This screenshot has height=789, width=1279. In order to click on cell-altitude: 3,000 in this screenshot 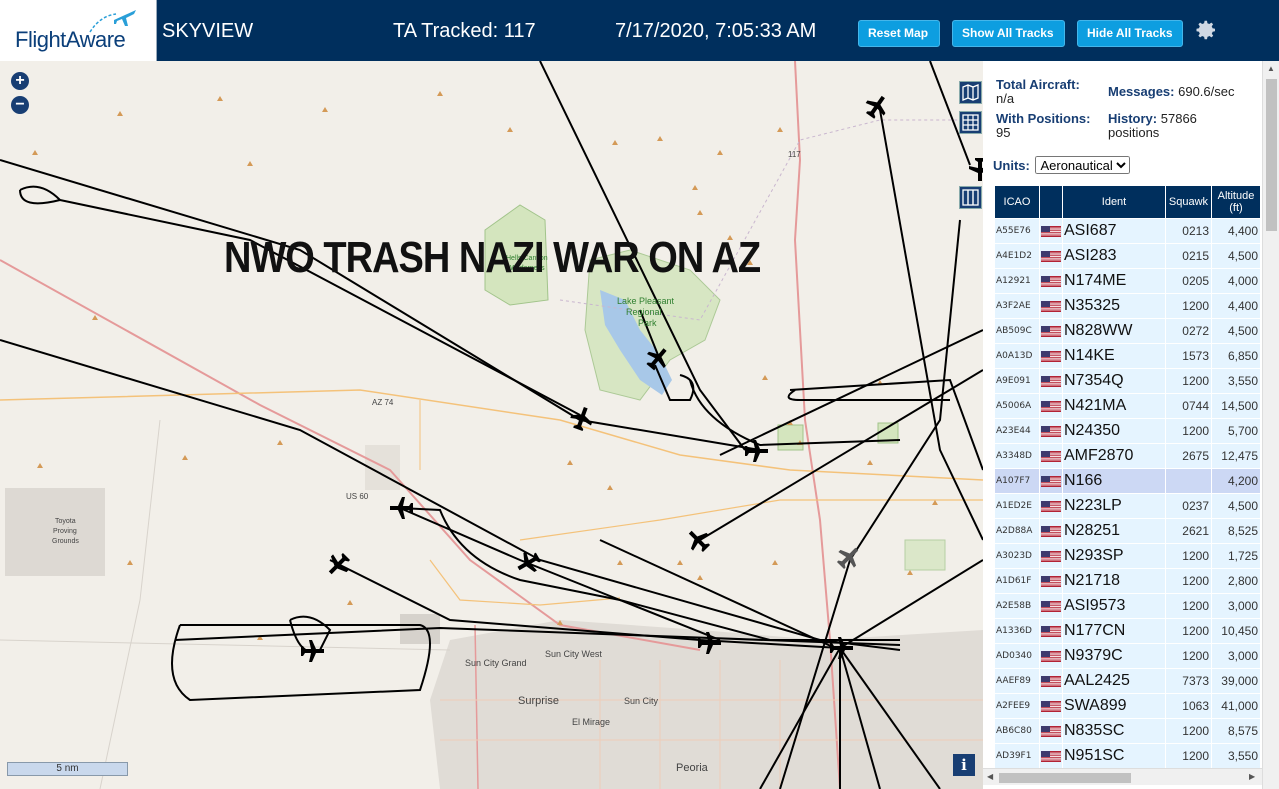, I will do `click(1236, 656)`.